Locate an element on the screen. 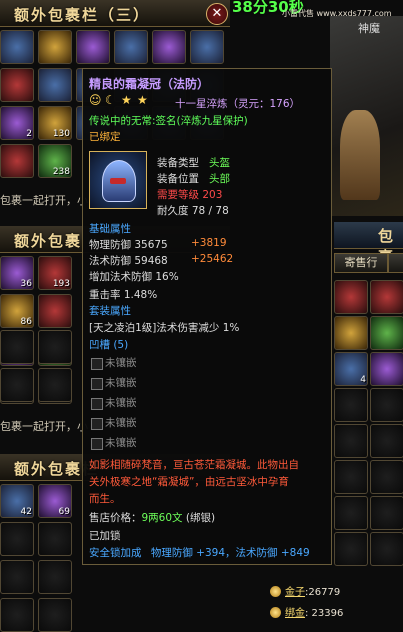  stack-count: 193 is located at coordinates (61, 284).